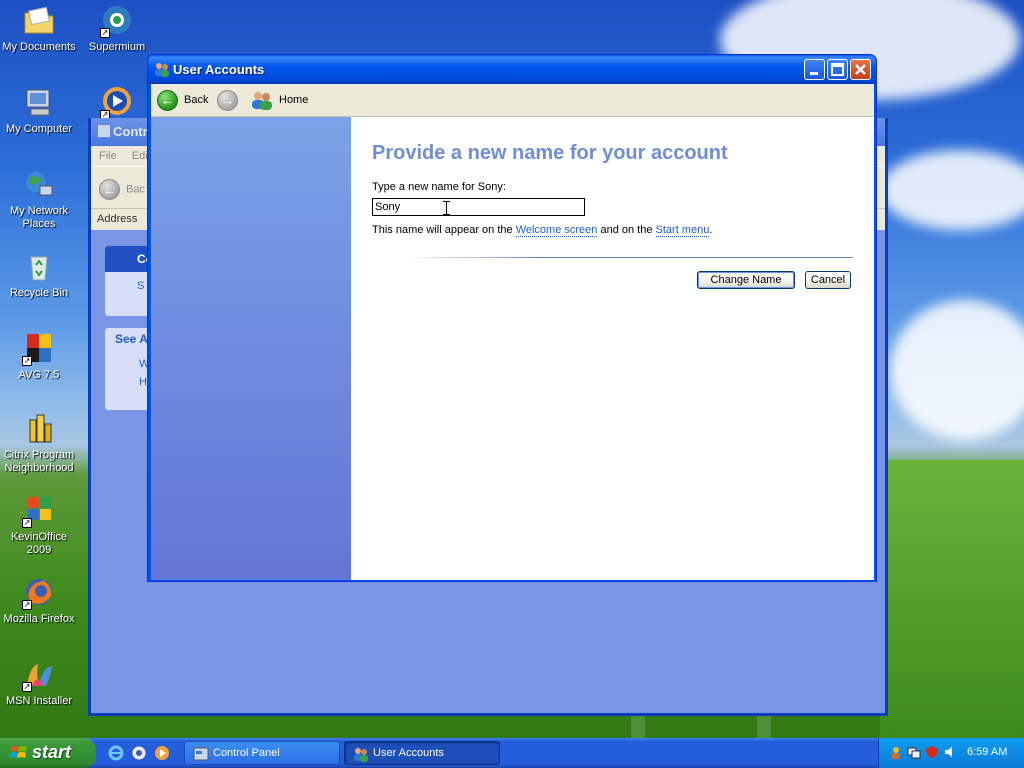 This screenshot has width=1024, height=768. I want to click on close-button, so click(860, 69).